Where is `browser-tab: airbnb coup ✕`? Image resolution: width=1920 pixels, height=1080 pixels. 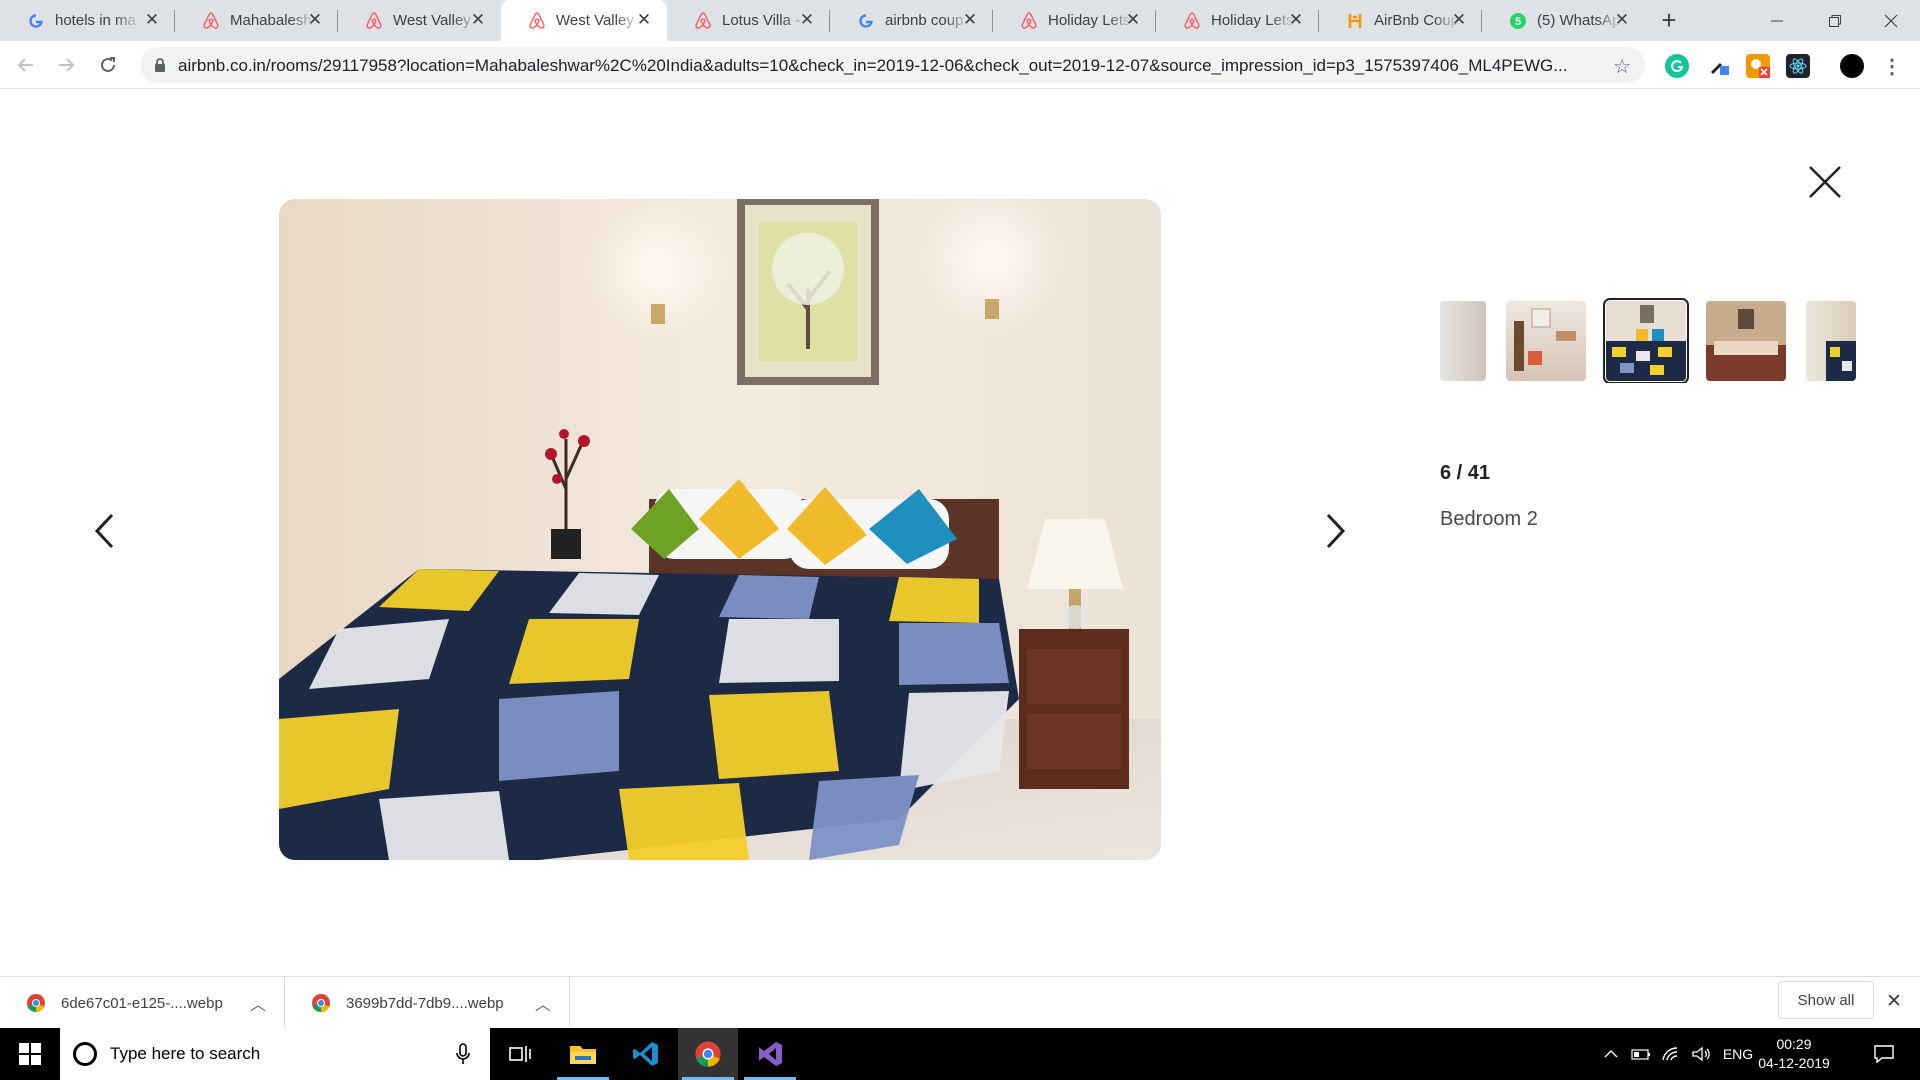
browser-tab: airbnb coup ✕ is located at coordinates (911, 20).